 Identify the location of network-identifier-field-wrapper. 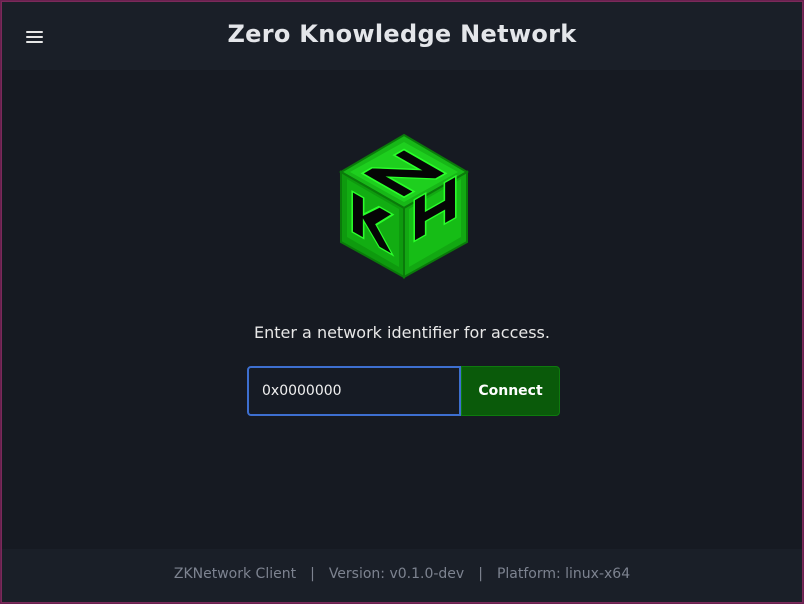
(354, 391).